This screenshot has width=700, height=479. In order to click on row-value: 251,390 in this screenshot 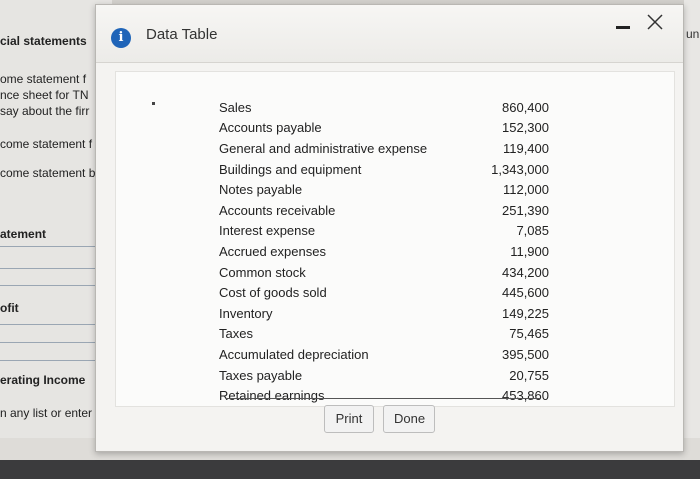, I will do `click(525, 210)`.